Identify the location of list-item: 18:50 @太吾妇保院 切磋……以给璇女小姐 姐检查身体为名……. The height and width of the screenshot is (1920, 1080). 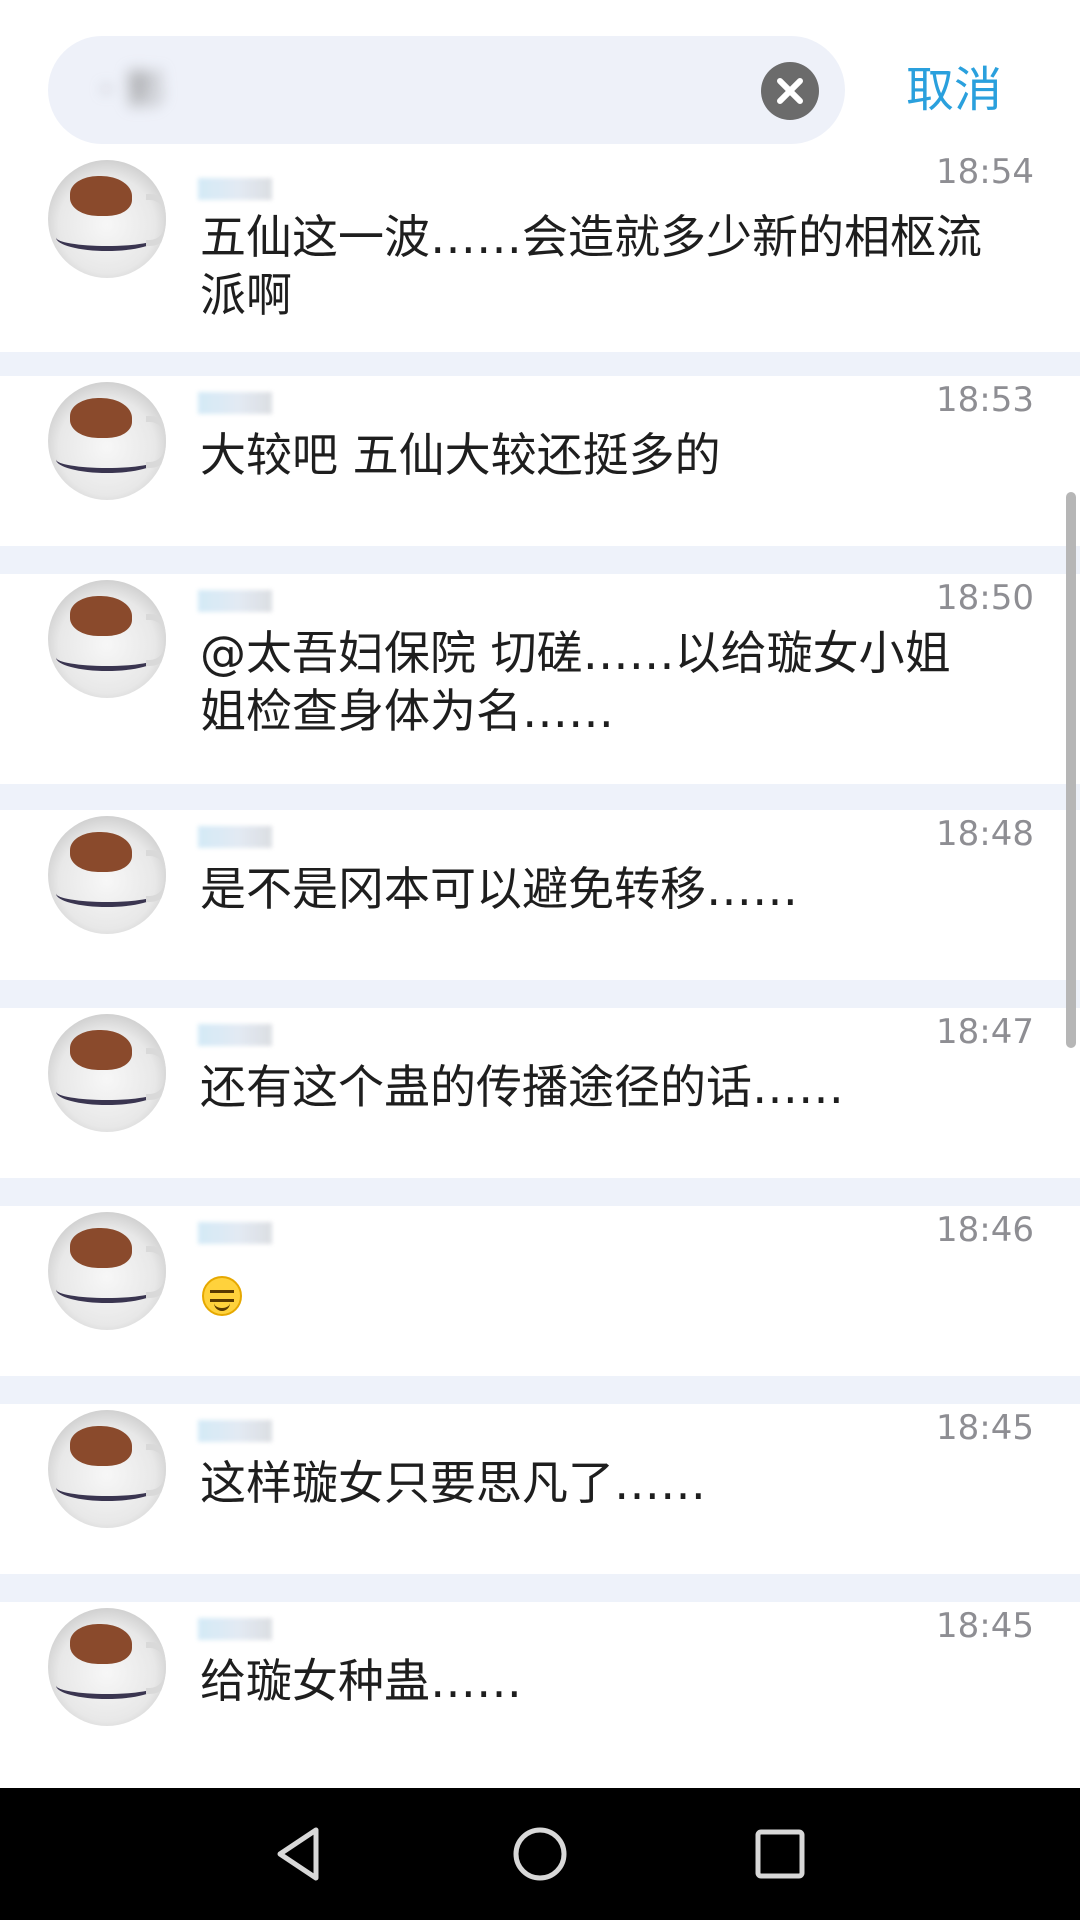
(540, 679).